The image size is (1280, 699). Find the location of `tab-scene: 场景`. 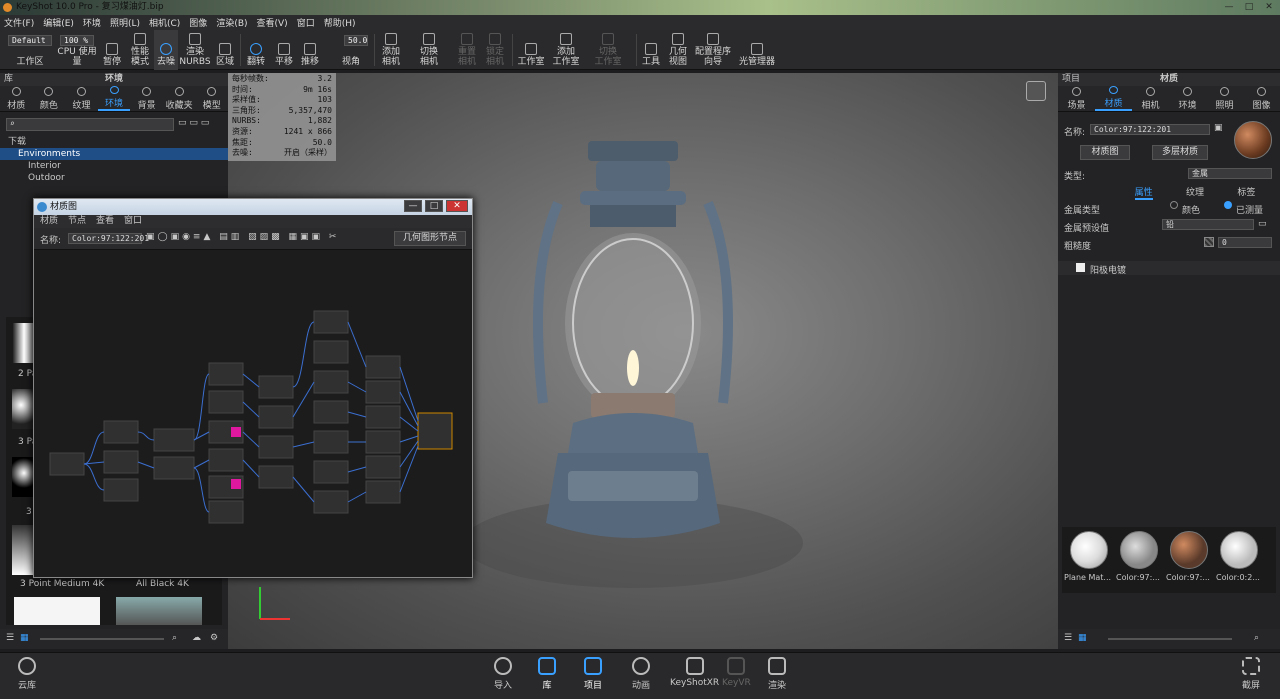

tab-scene: 场景 is located at coordinates (1076, 98).